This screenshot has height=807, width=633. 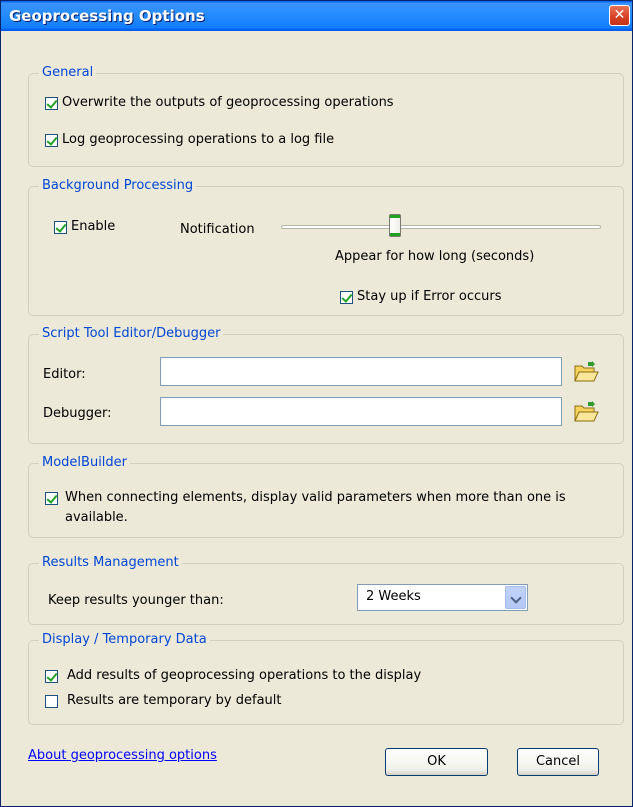 I want to click on notification-slider-thumb, so click(x=395, y=225).